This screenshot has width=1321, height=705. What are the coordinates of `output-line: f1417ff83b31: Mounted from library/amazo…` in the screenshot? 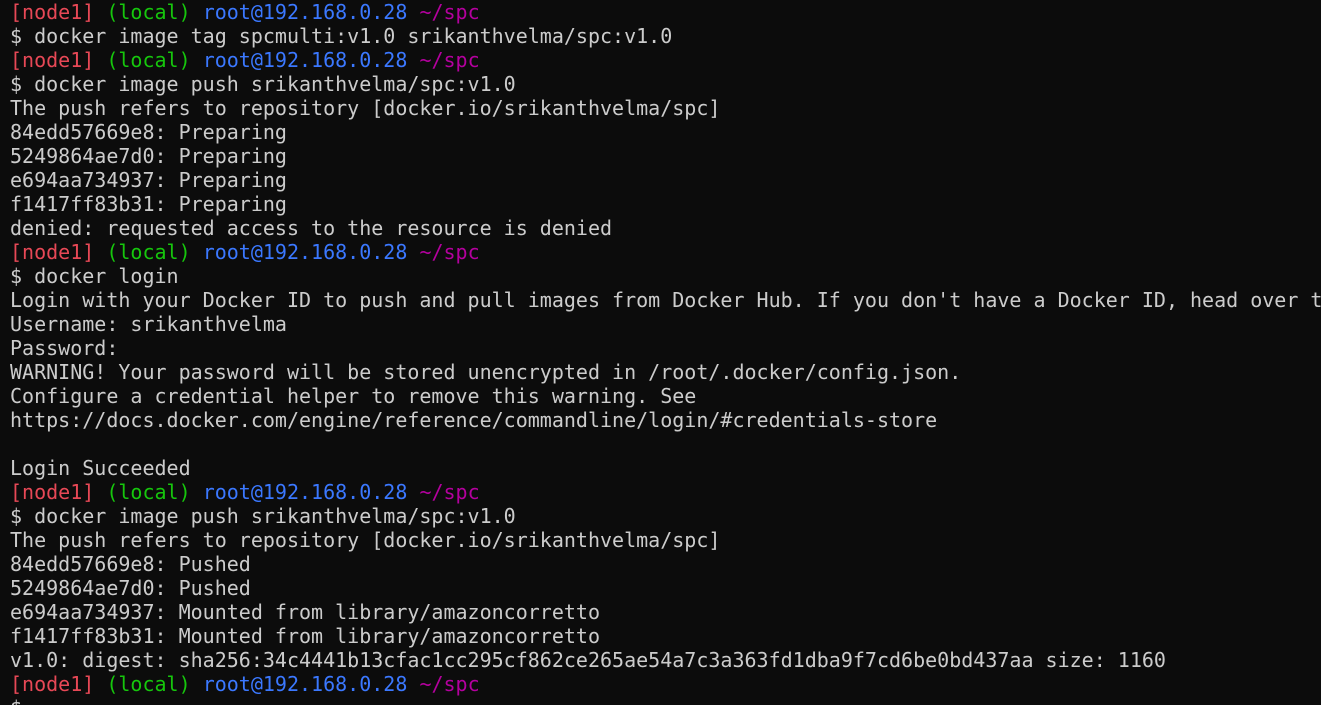 It's located at (305, 636).